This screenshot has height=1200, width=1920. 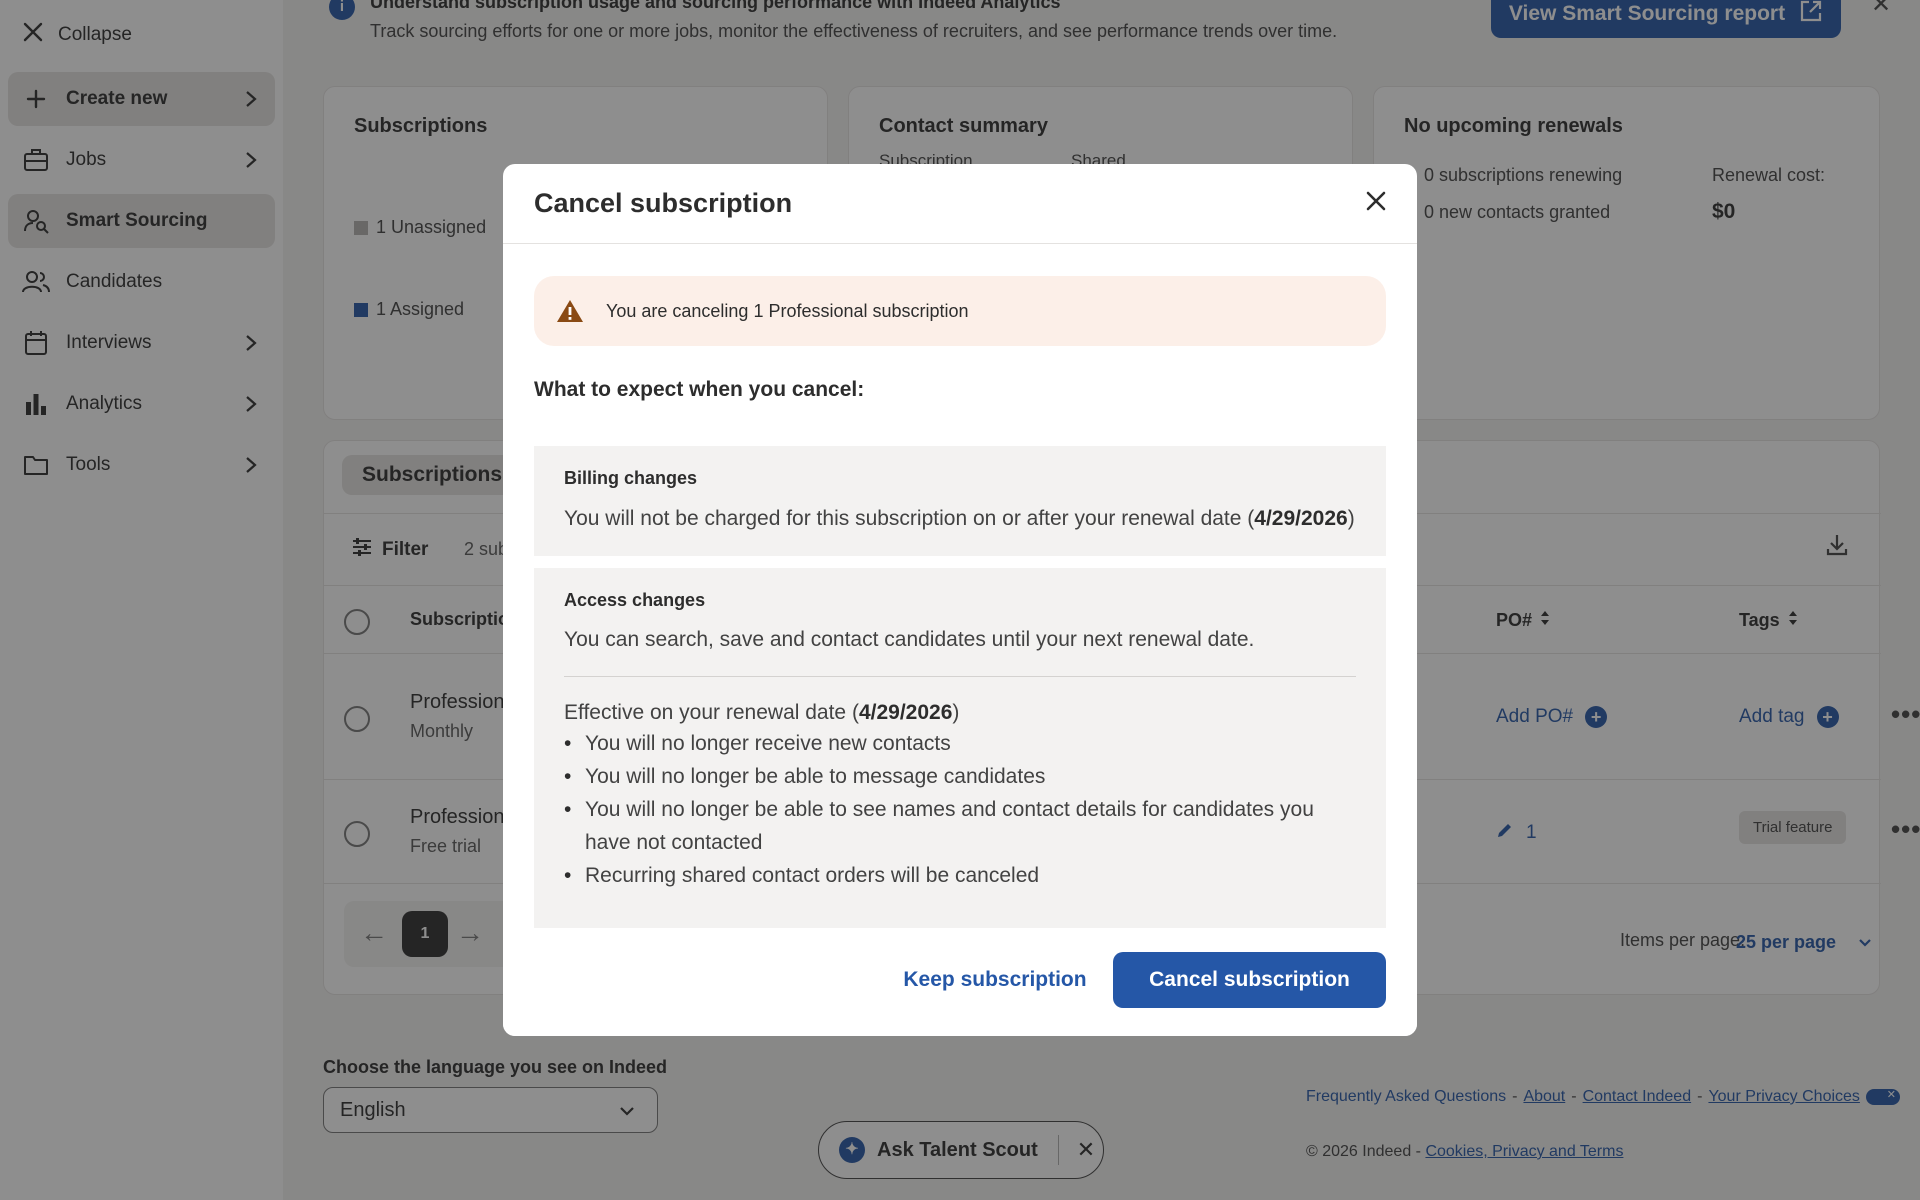 I want to click on keep-subscription-button: Keep subscription, so click(x=995, y=980).